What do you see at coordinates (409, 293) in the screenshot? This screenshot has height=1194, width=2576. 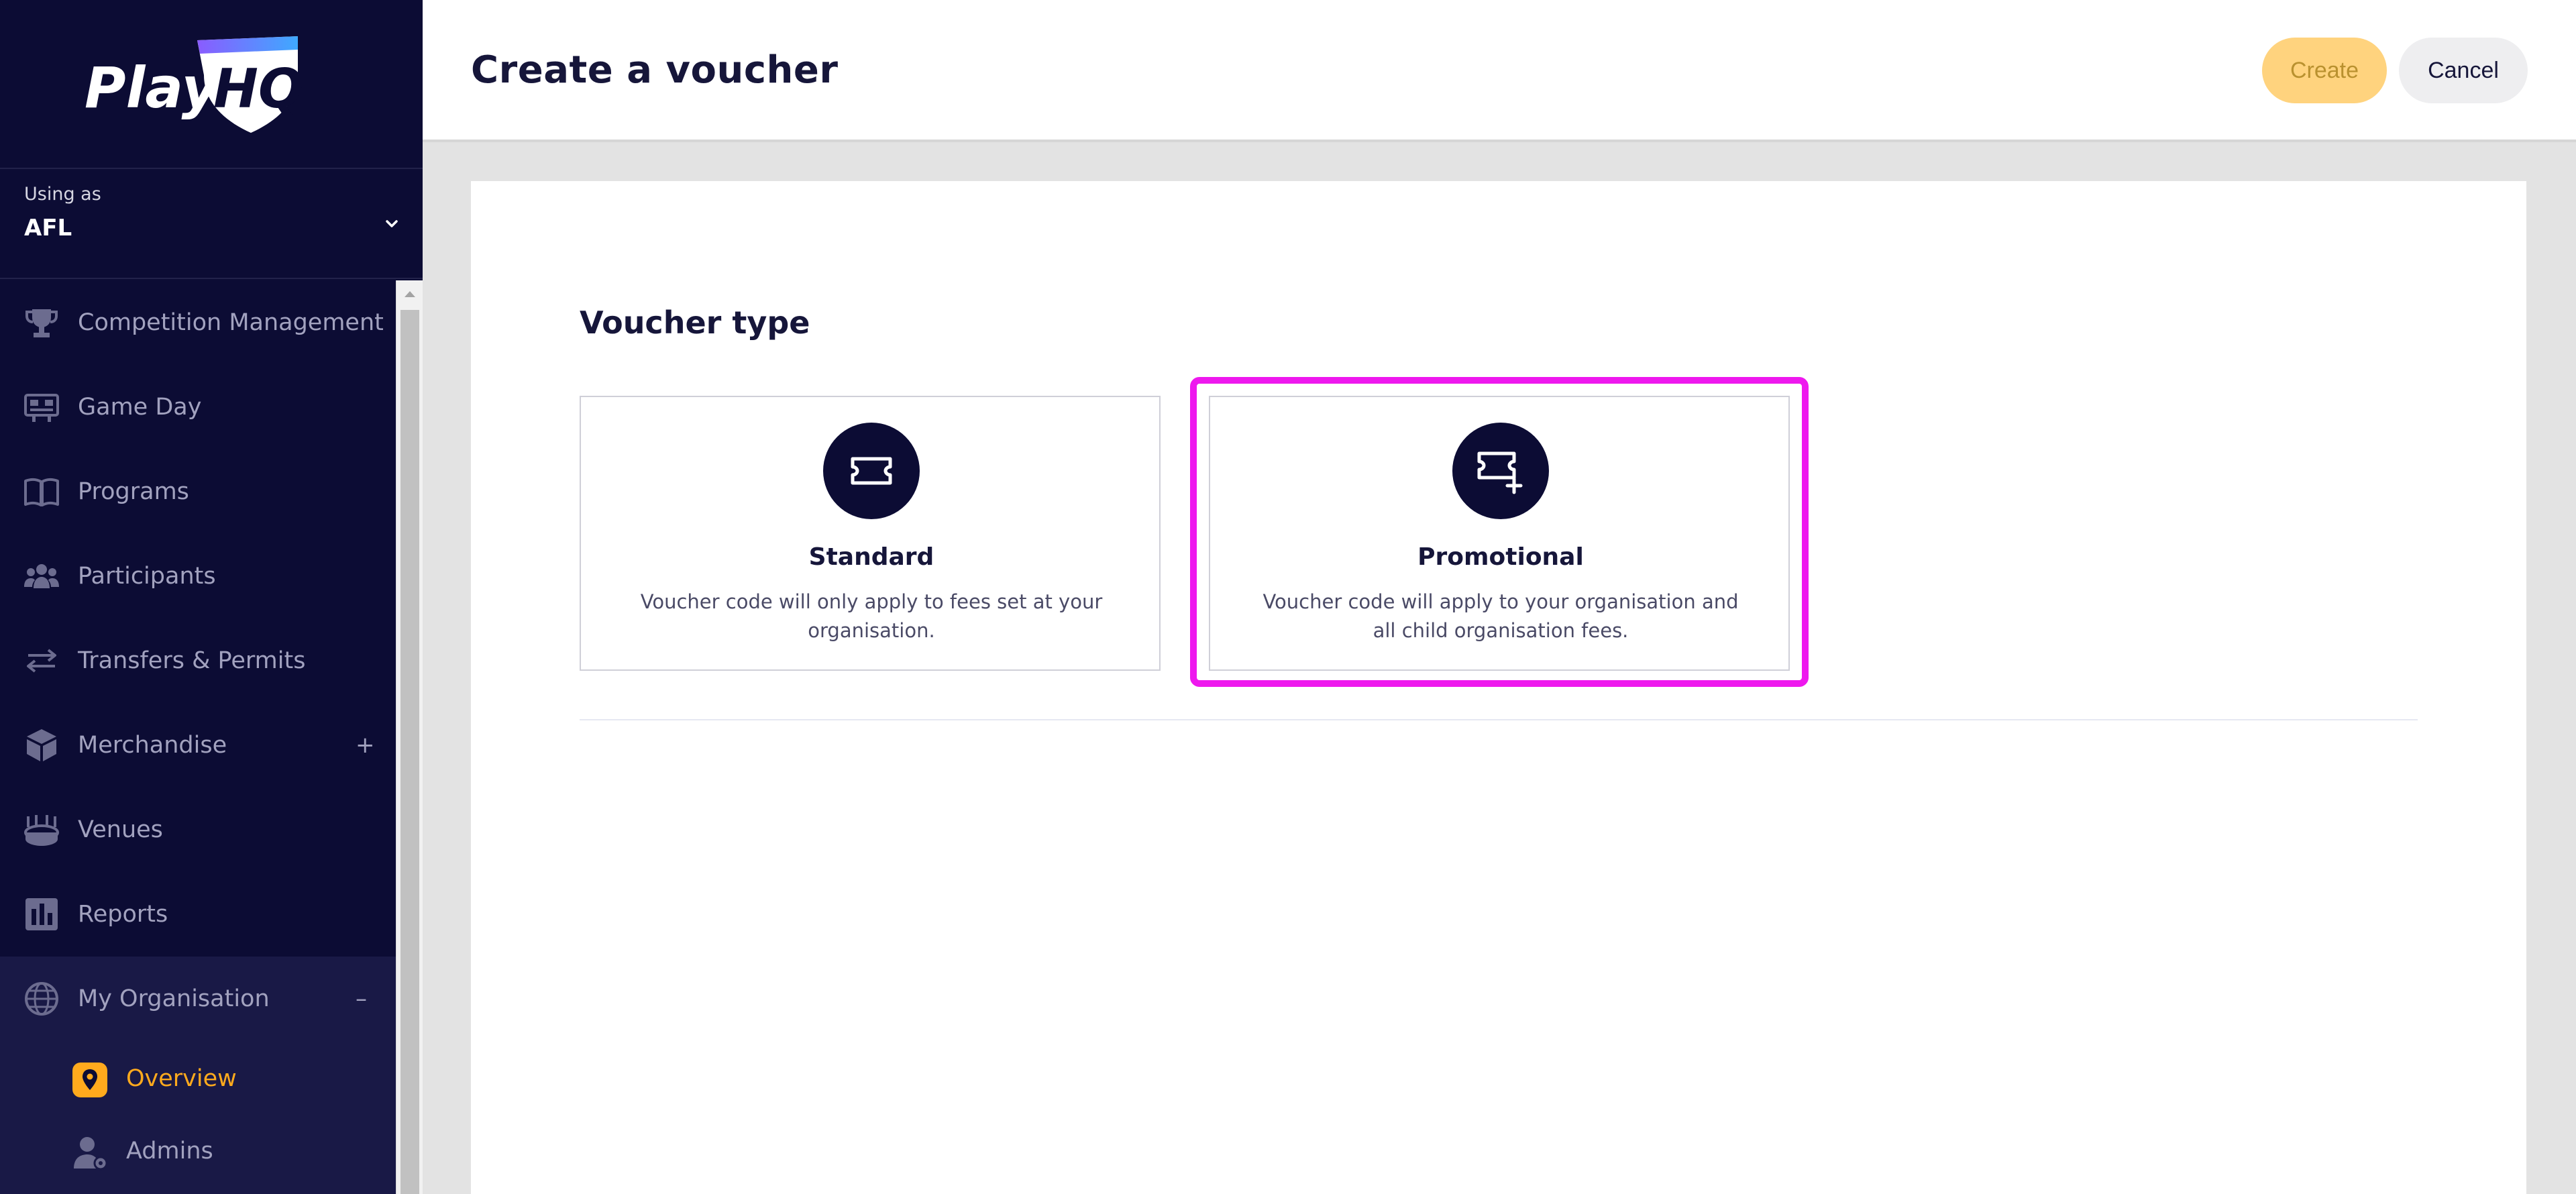 I see `scroll-up-arrow-icon` at bounding box center [409, 293].